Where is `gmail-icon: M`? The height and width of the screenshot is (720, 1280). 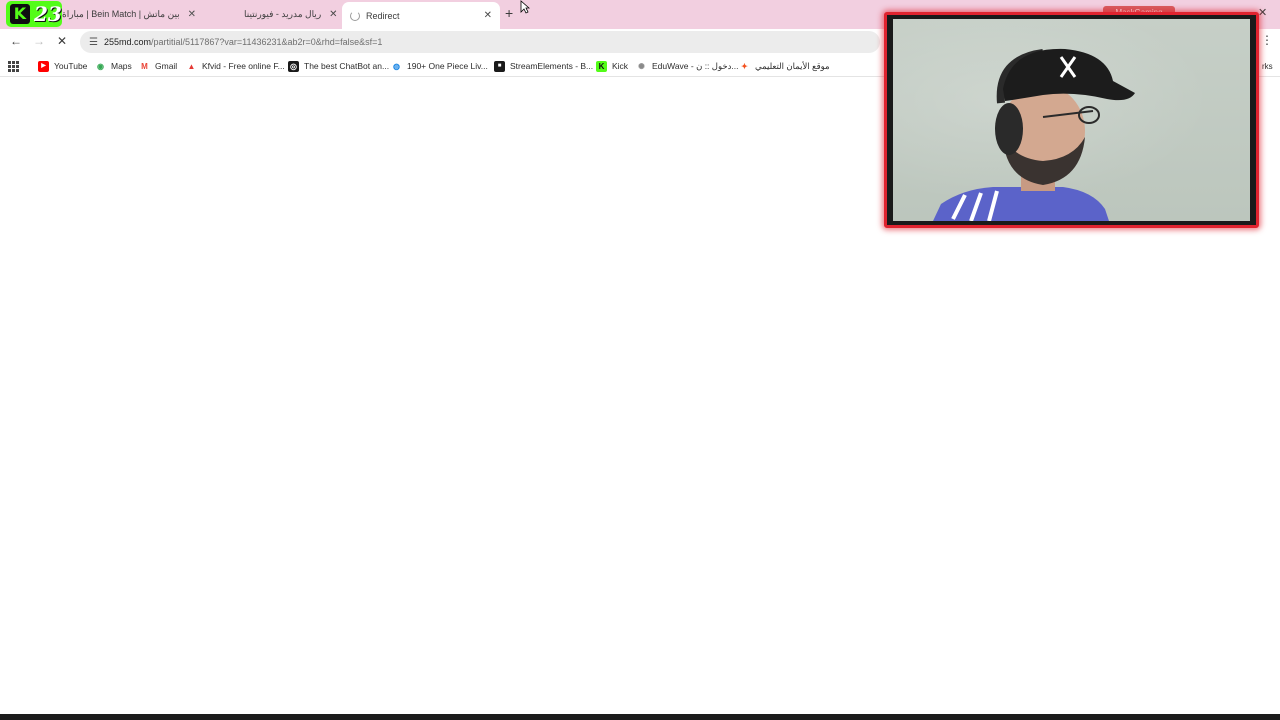 gmail-icon: M is located at coordinates (144, 66).